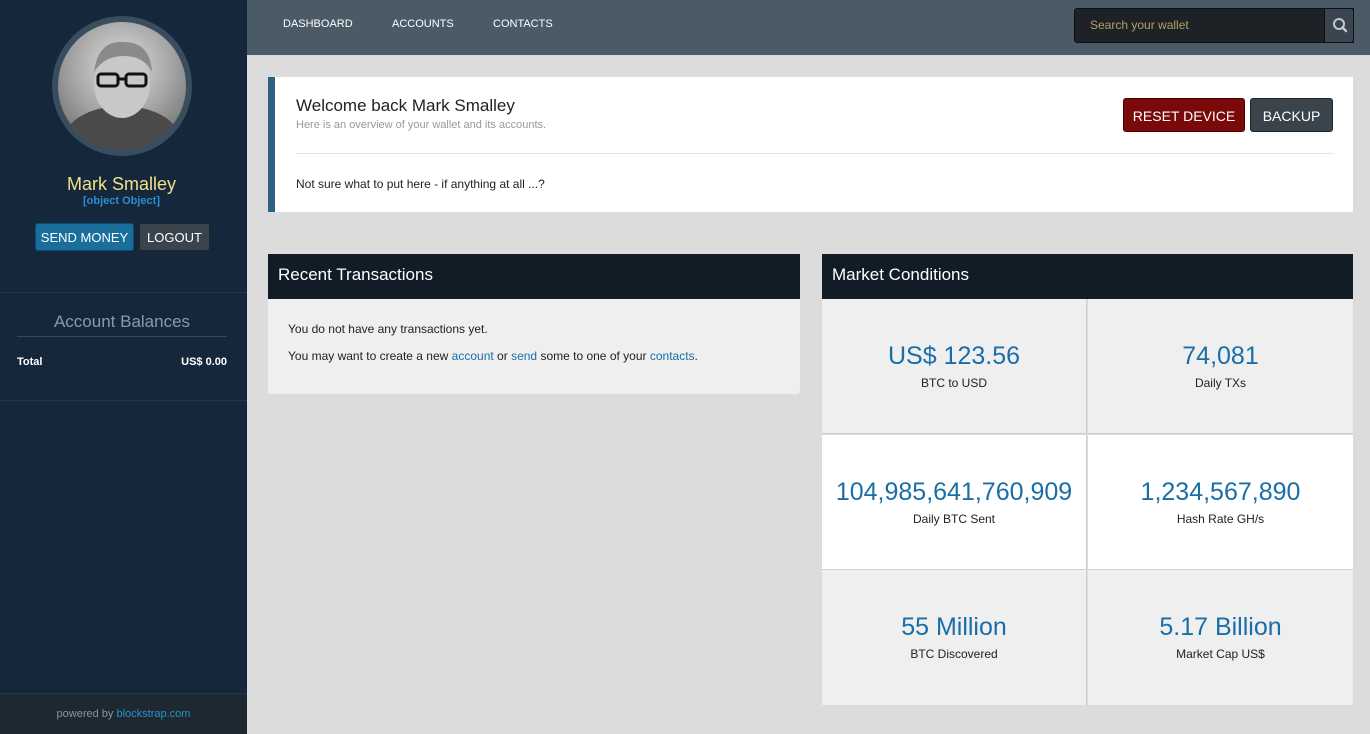  What do you see at coordinates (1220, 654) in the screenshot?
I see `market-label: Market Cap US$` at bounding box center [1220, 654].